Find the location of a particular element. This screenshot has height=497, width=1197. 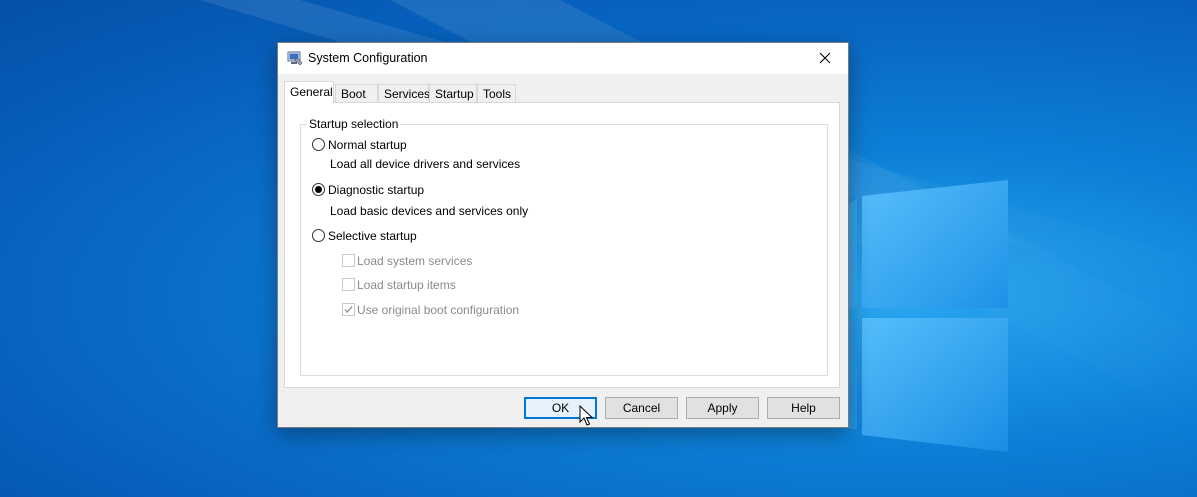

help-button: Help is located at coordinates (803, 408).